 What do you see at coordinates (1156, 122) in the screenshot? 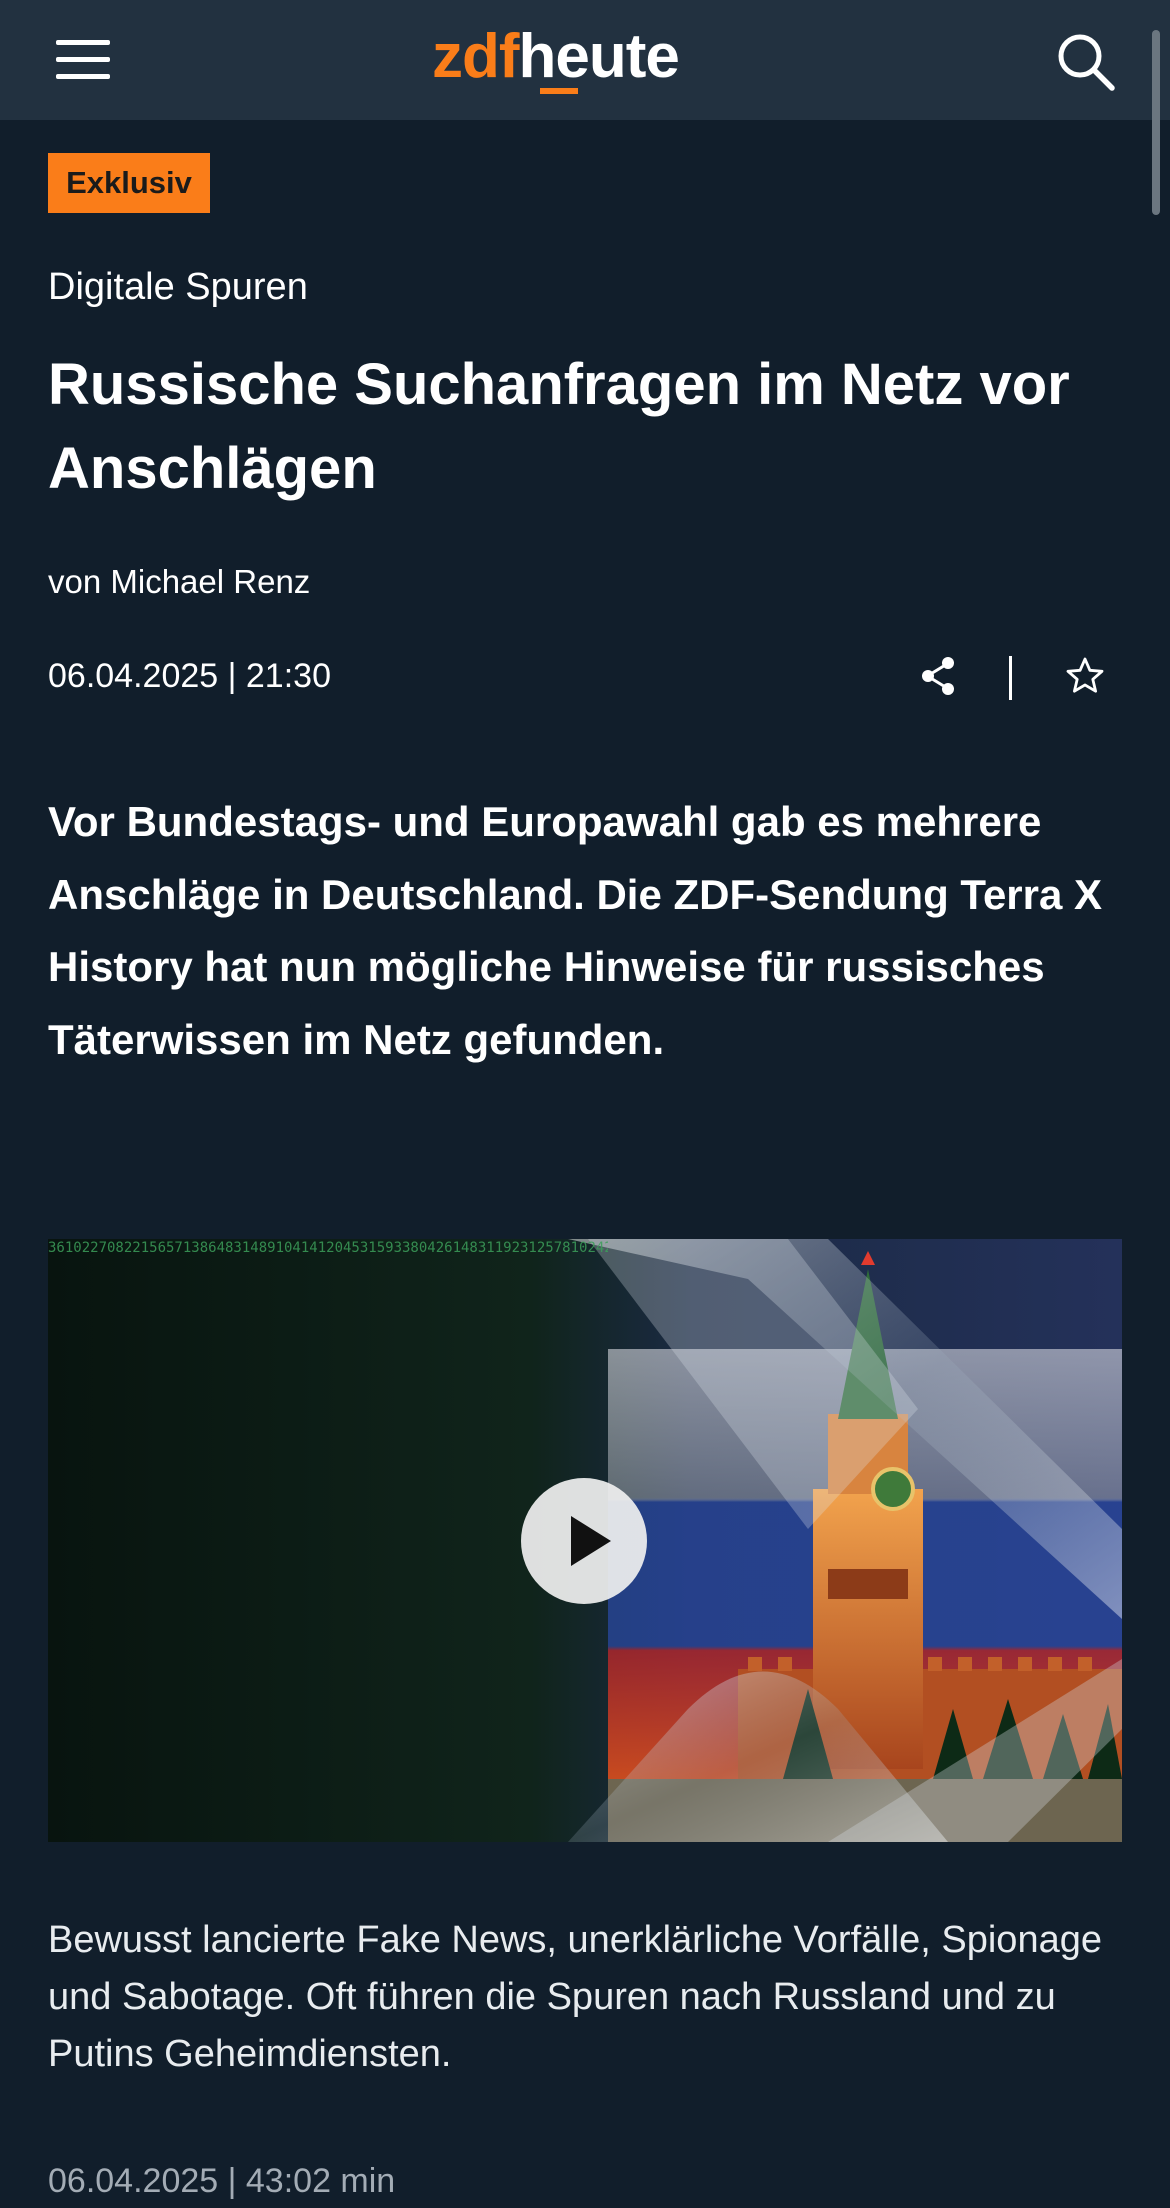
I see `page-scrollbar` at bounding box center [1156, 122].